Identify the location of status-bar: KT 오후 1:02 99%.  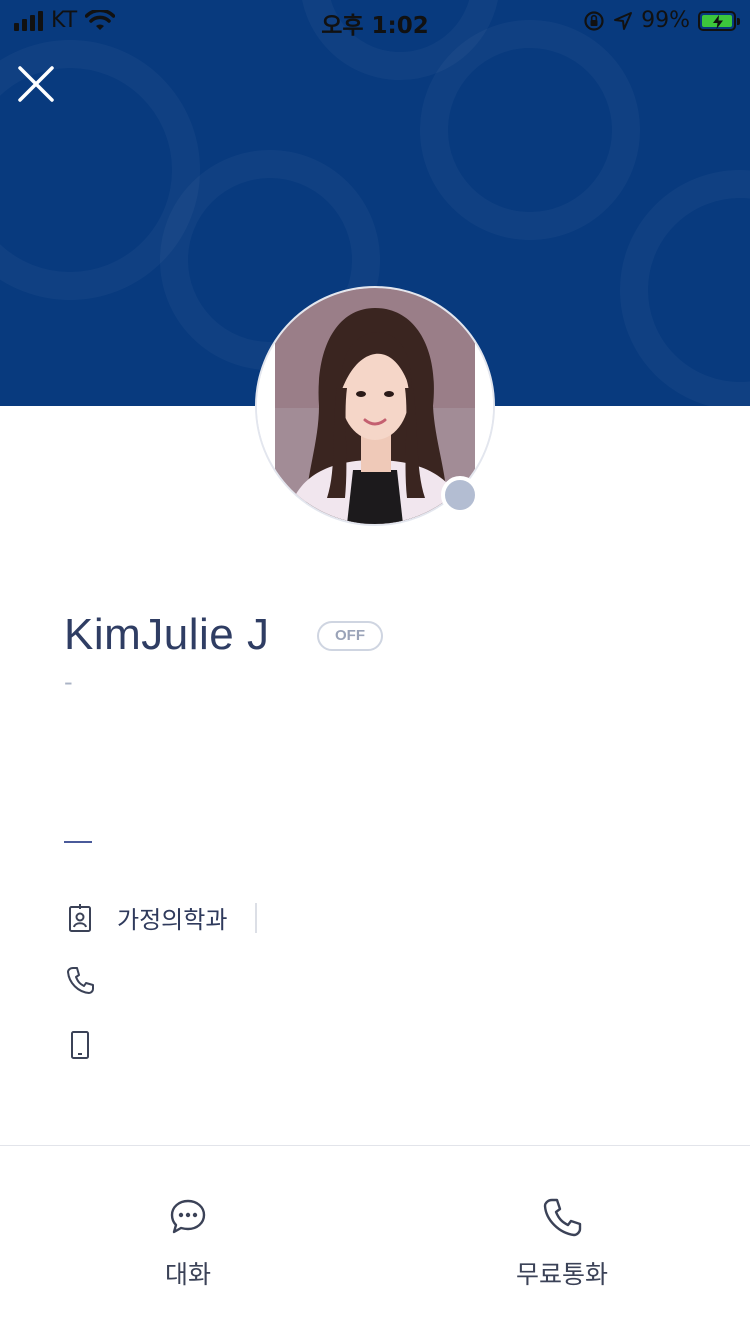
(375, 20).